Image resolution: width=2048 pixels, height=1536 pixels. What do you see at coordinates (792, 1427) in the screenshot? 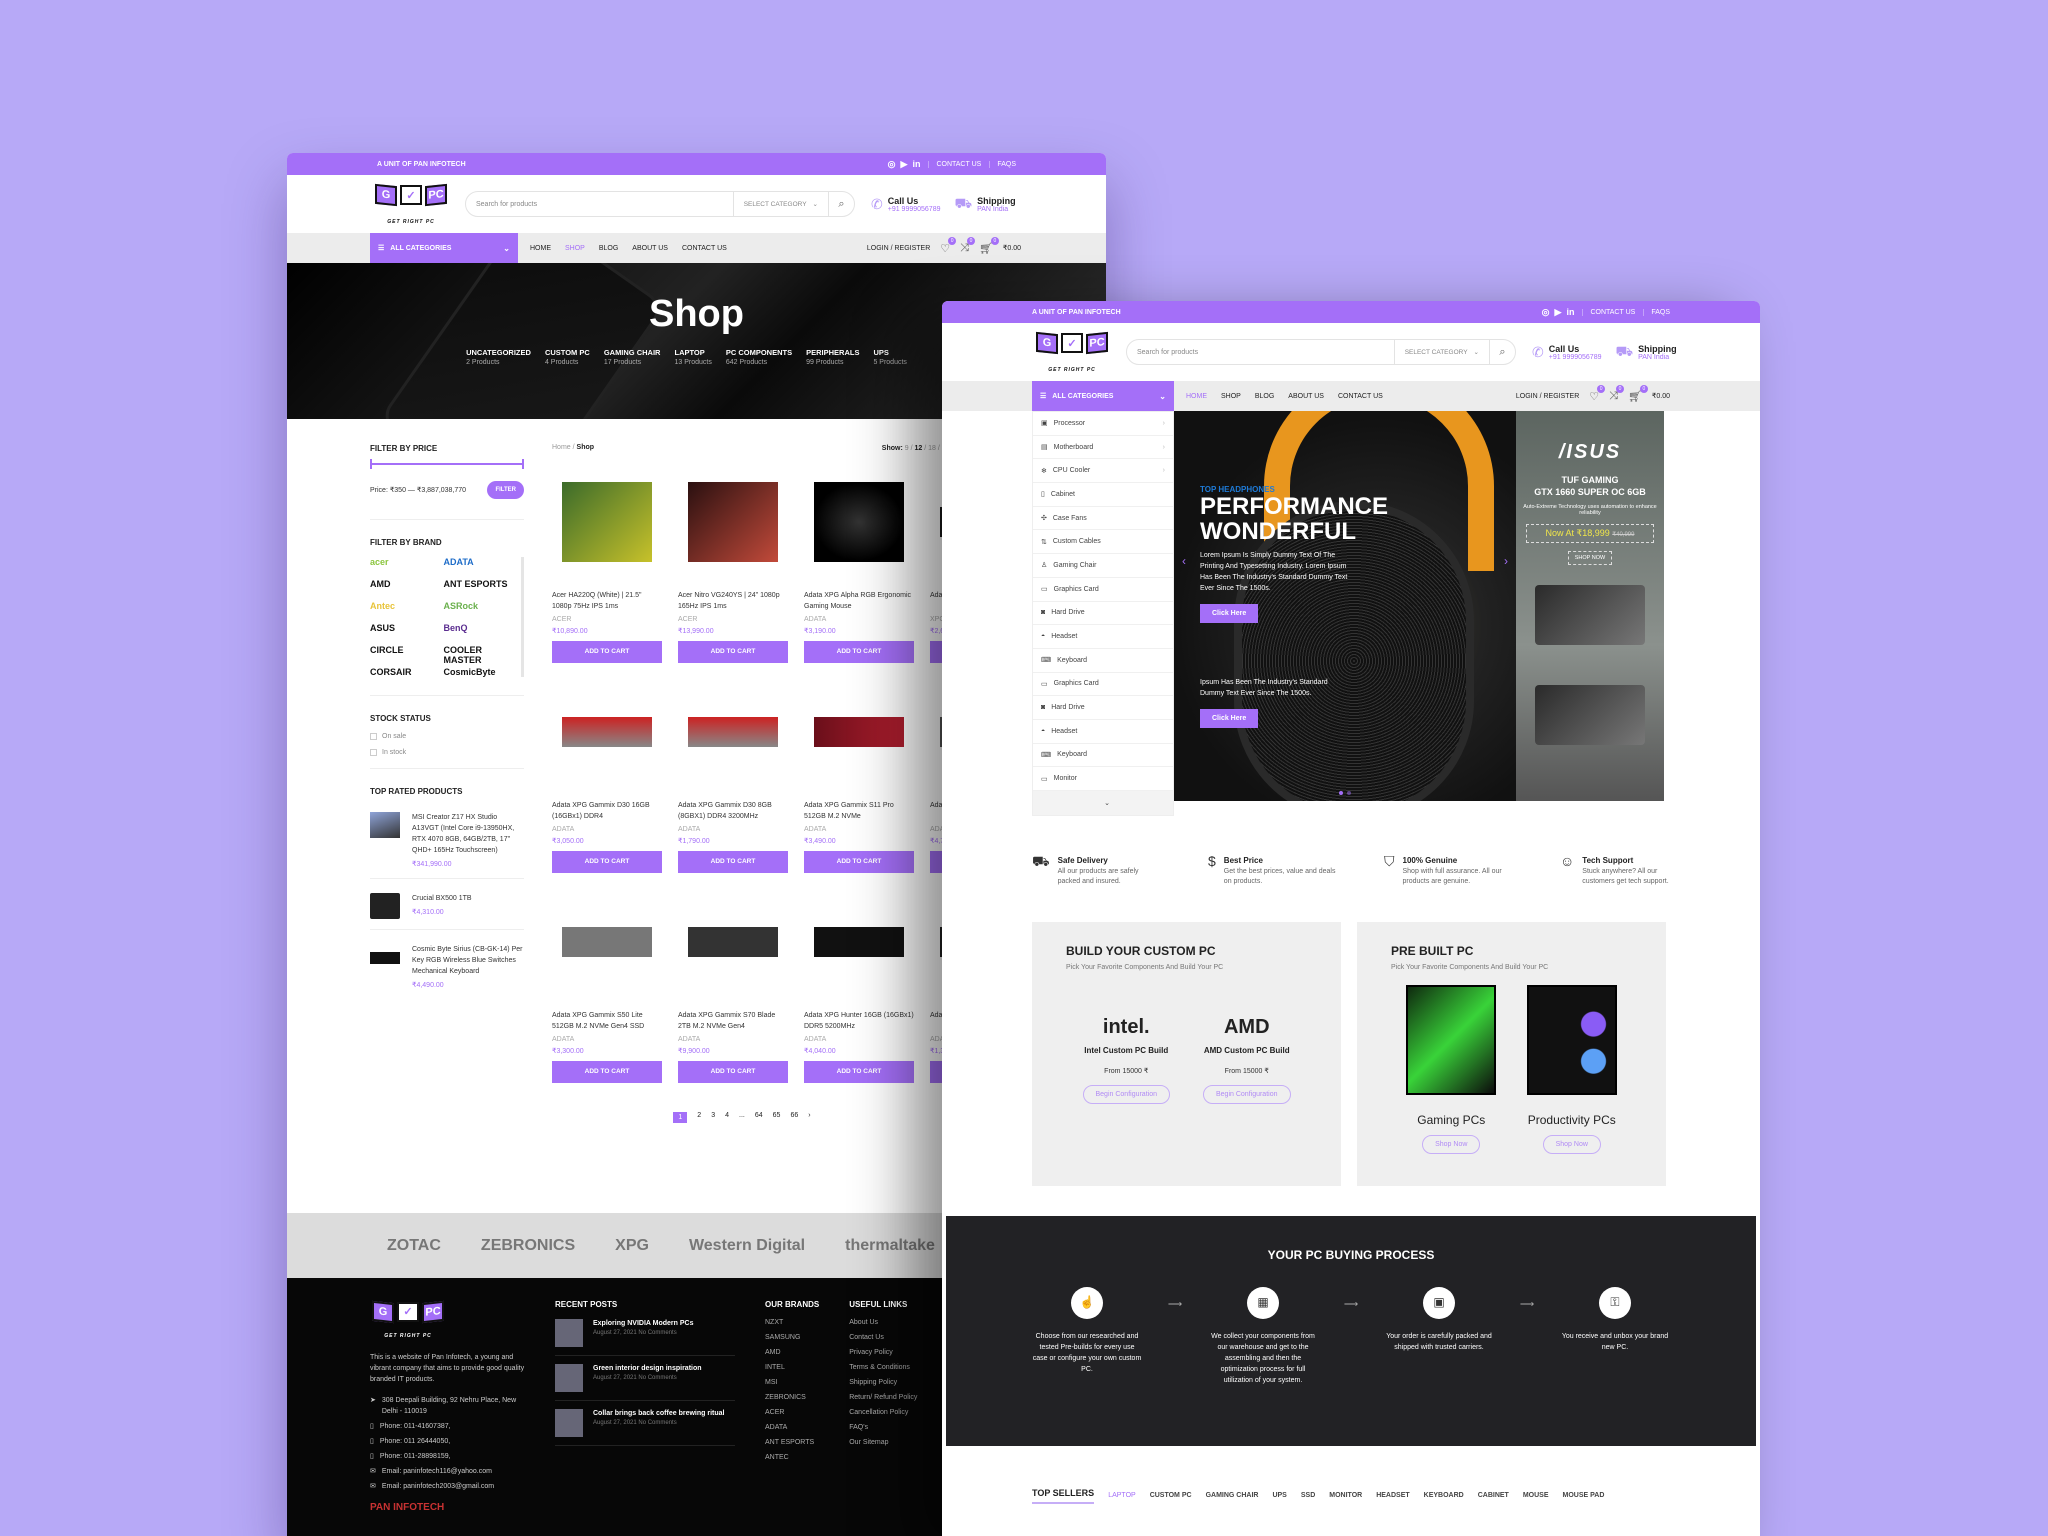
I see `footer-brand-link: ADATA` at bounding box center [792, 1427].